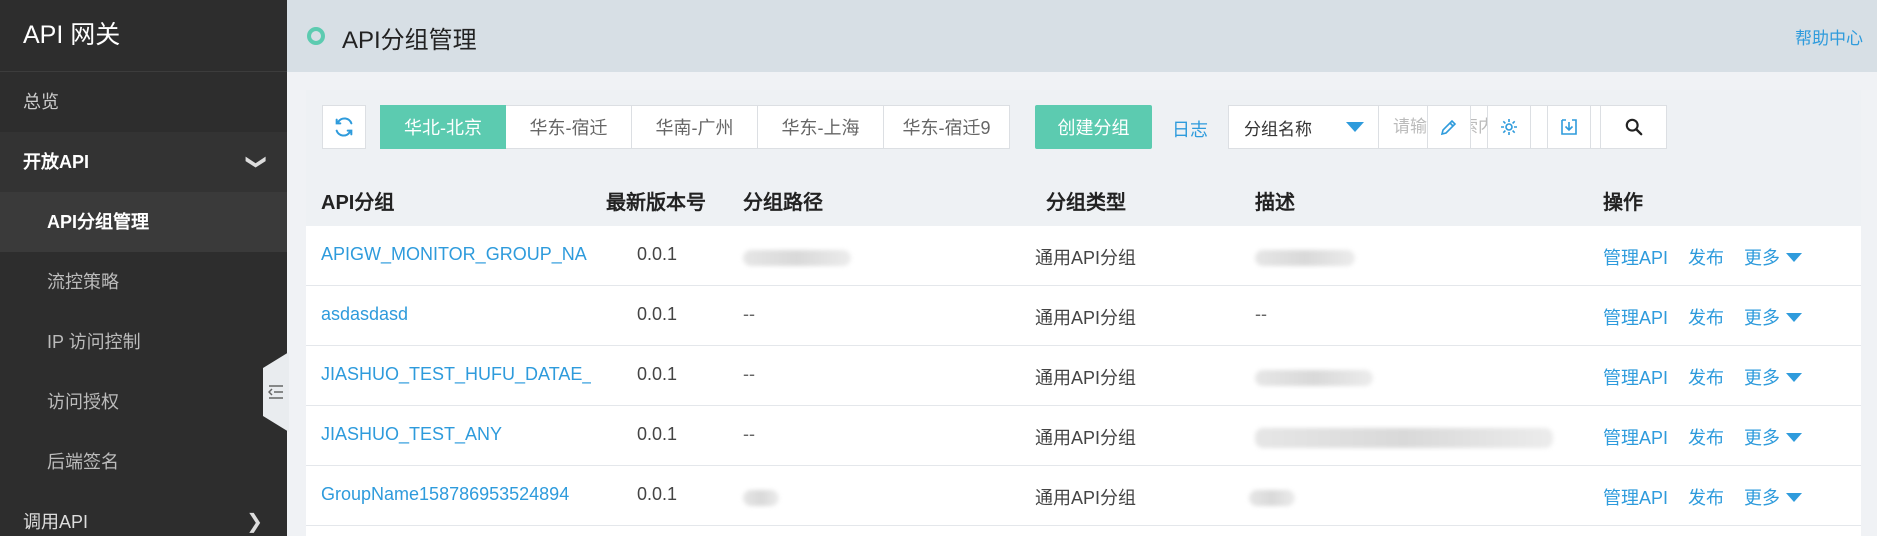  What do you see at coordinates (143, 402) in the screenshot?
I see `nav-access-auth: 访问授权` at bounding box center [143, 402].